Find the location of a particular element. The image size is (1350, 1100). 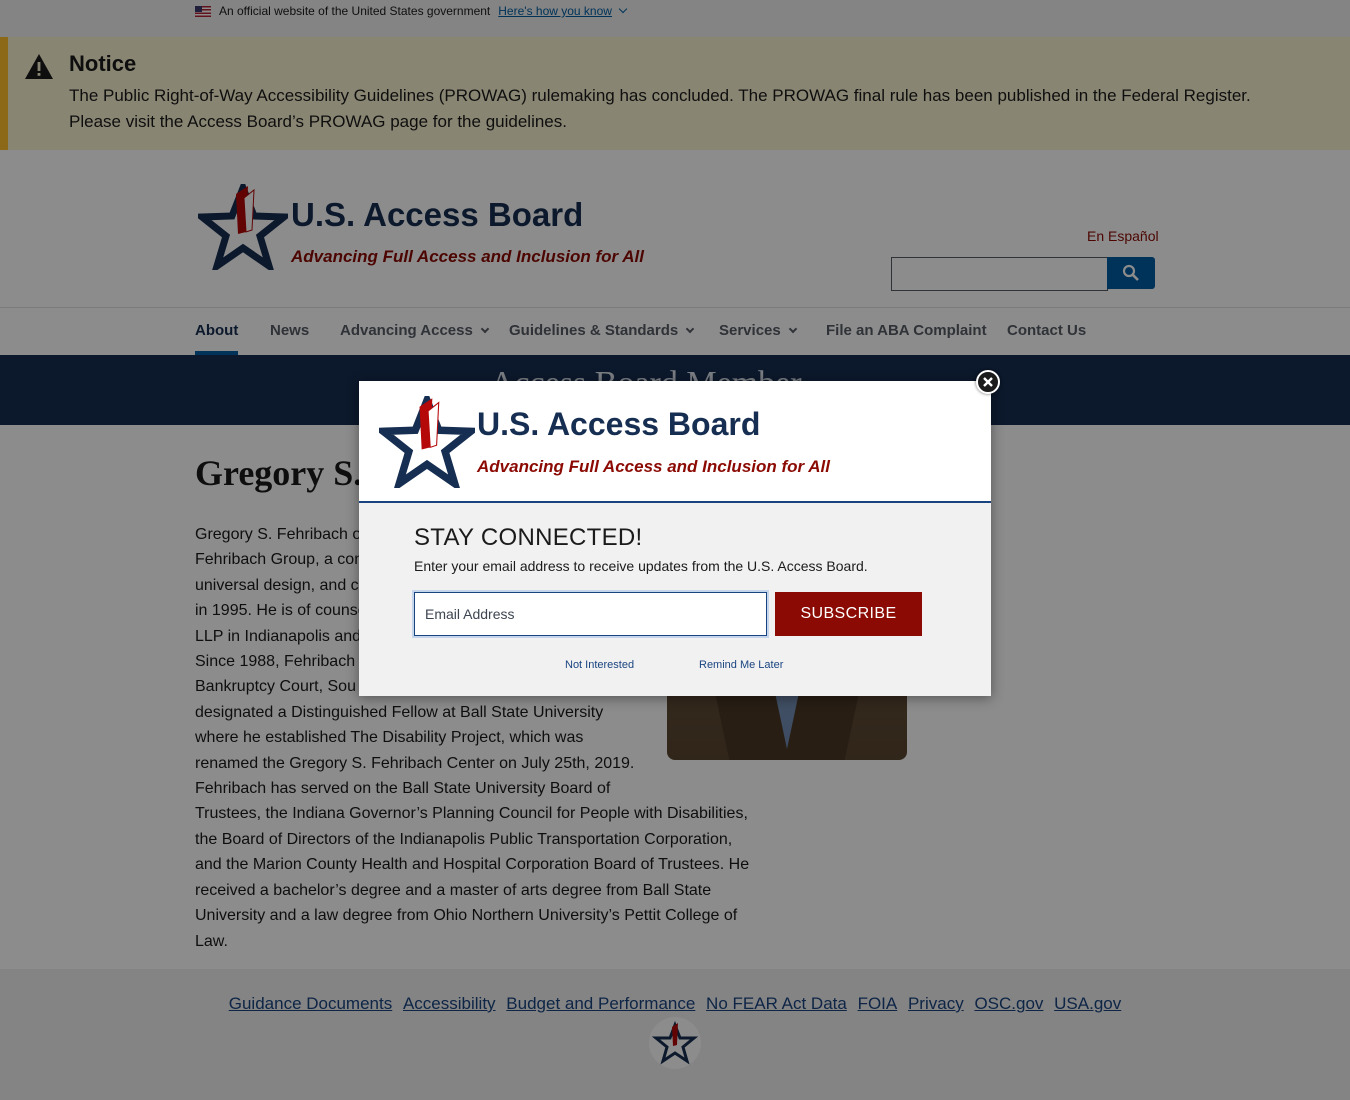

close-icon is located at coordinates (988, 382).